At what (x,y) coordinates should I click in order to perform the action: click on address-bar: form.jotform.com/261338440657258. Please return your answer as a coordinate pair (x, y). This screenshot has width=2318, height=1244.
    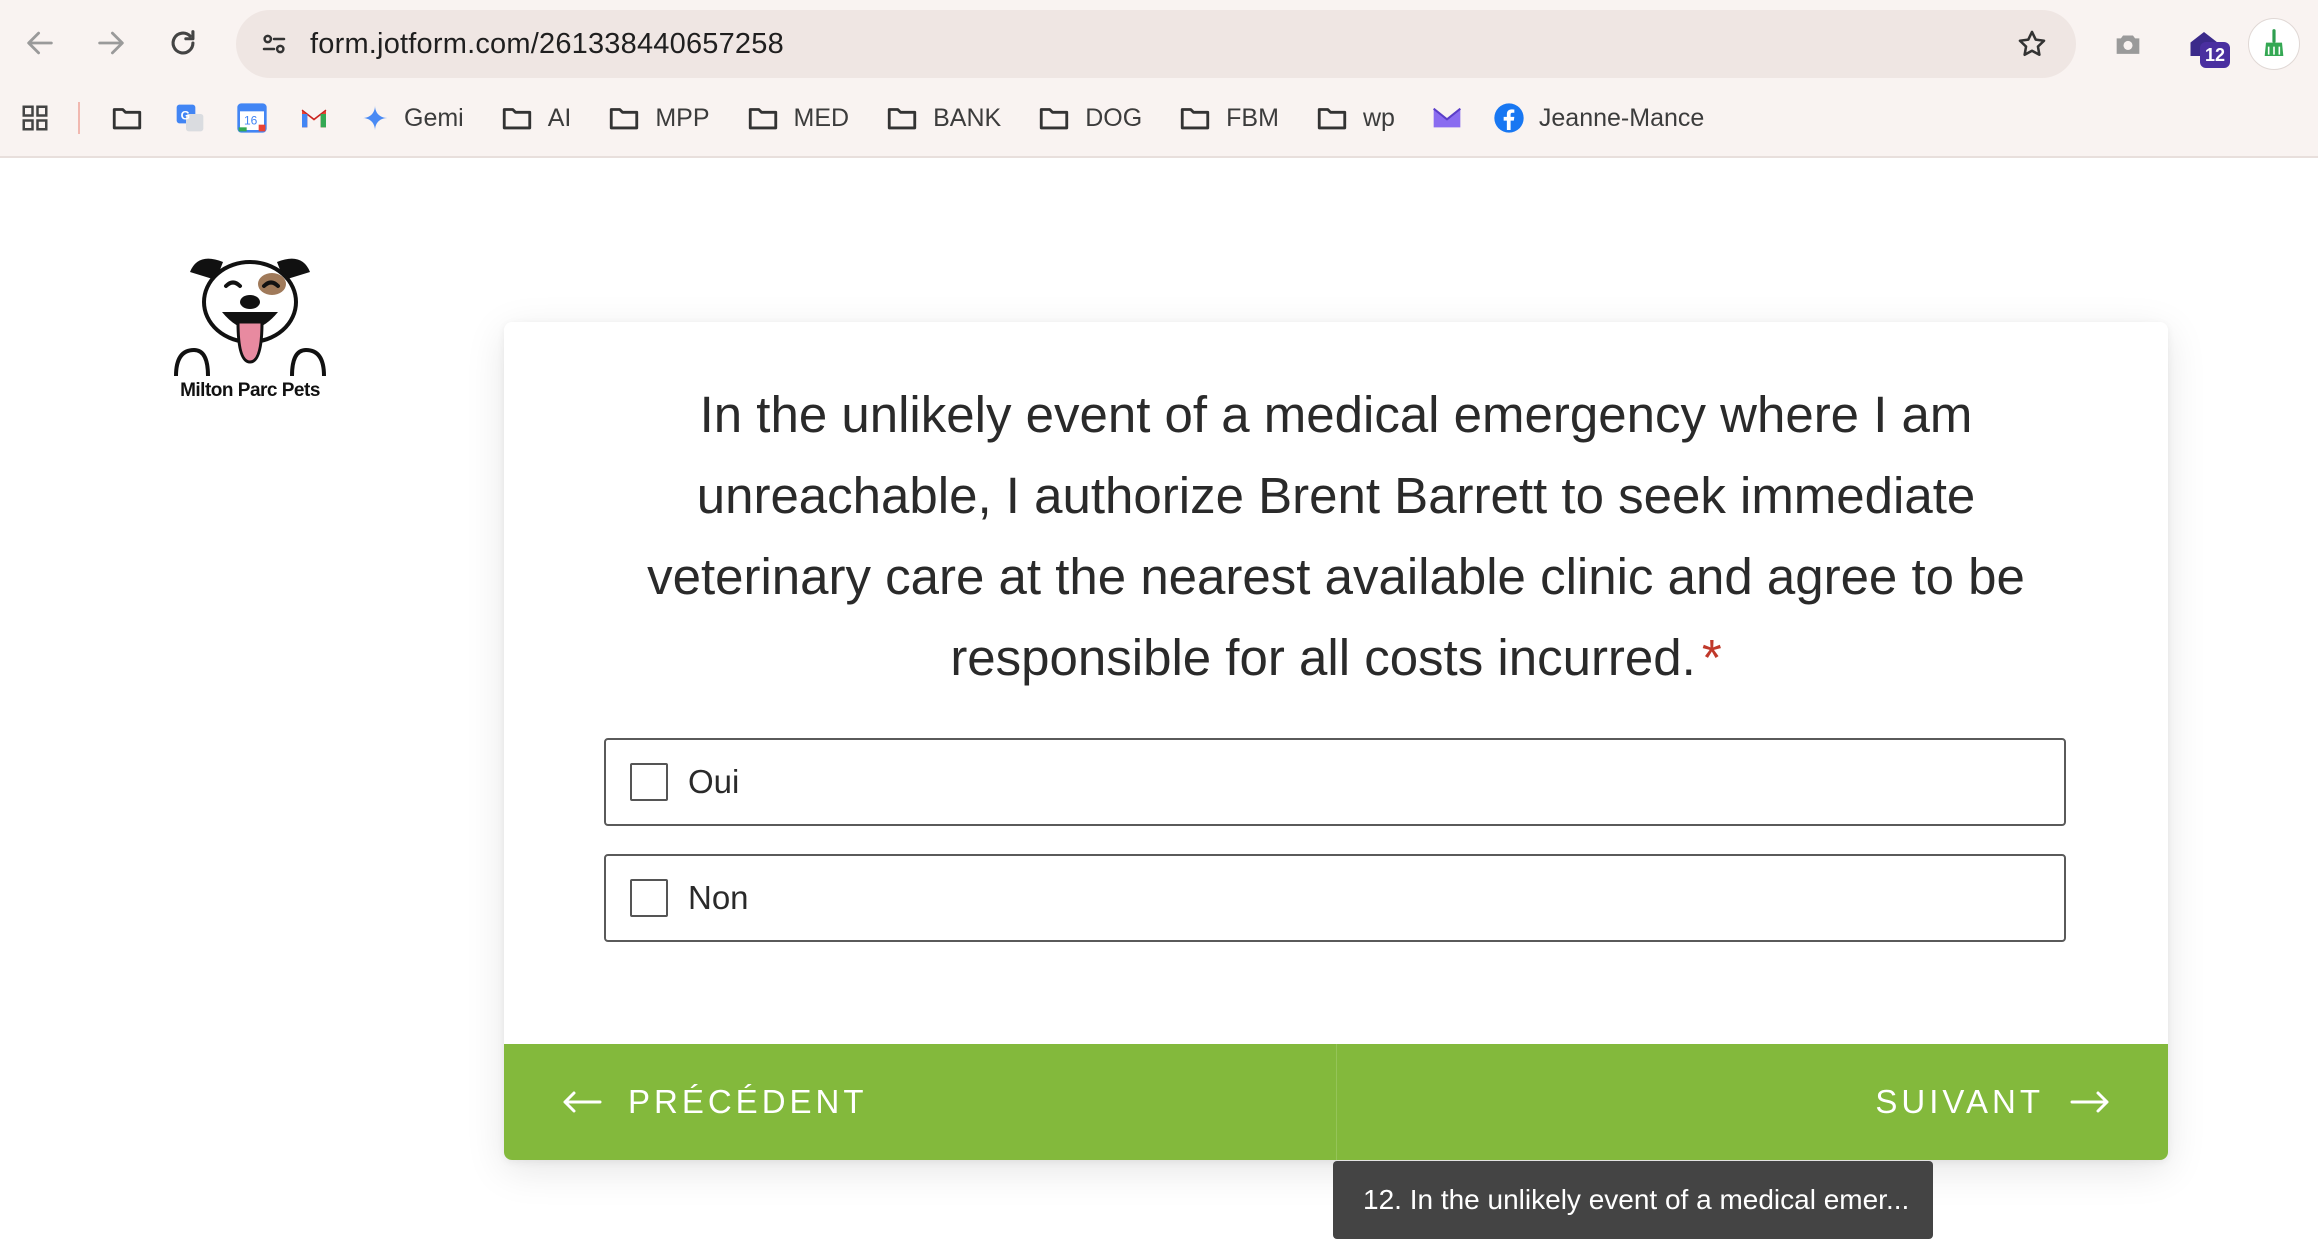
    Looking at the image, I should click on (1156, 44).